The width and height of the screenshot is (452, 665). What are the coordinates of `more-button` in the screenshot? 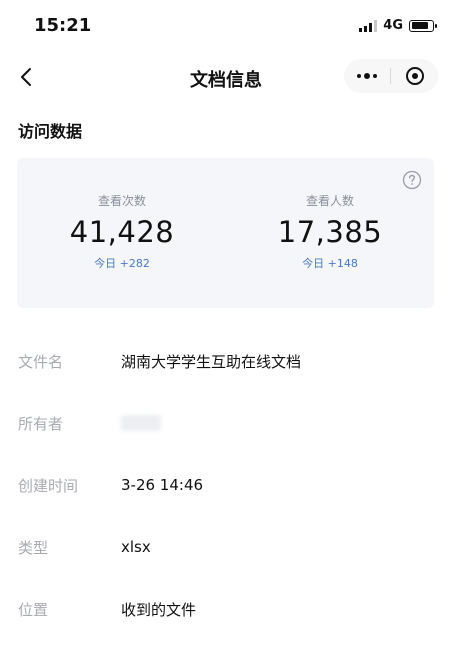 It's located at (367, 76).